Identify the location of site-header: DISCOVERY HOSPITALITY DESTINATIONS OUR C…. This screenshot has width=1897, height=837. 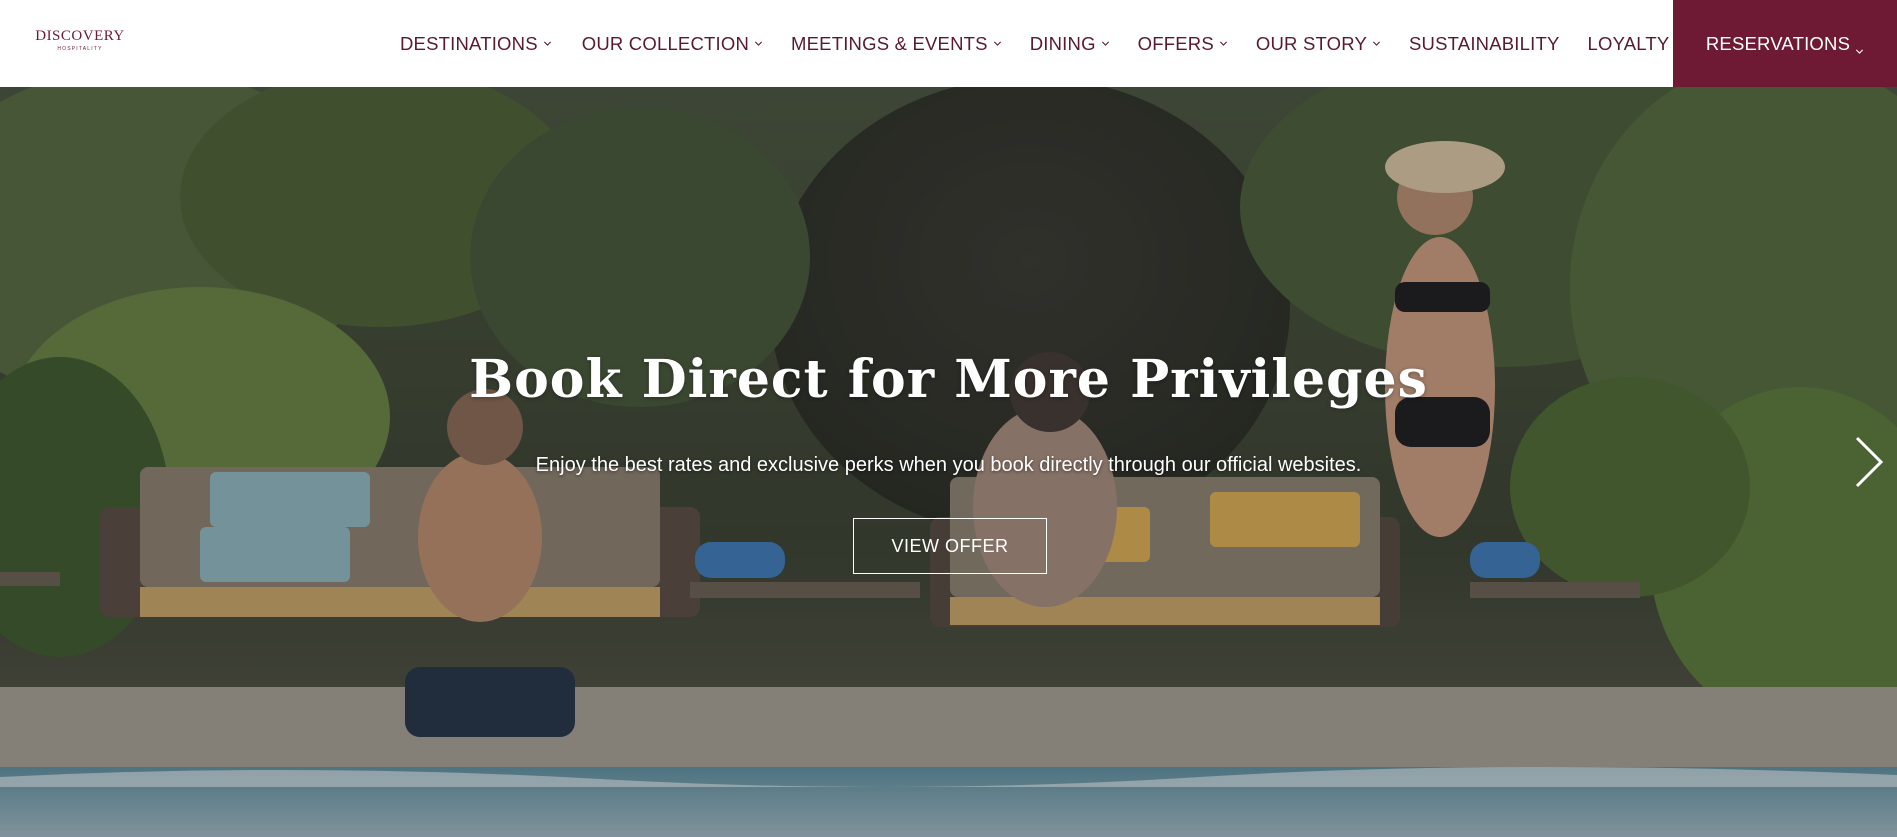
(948, 43).